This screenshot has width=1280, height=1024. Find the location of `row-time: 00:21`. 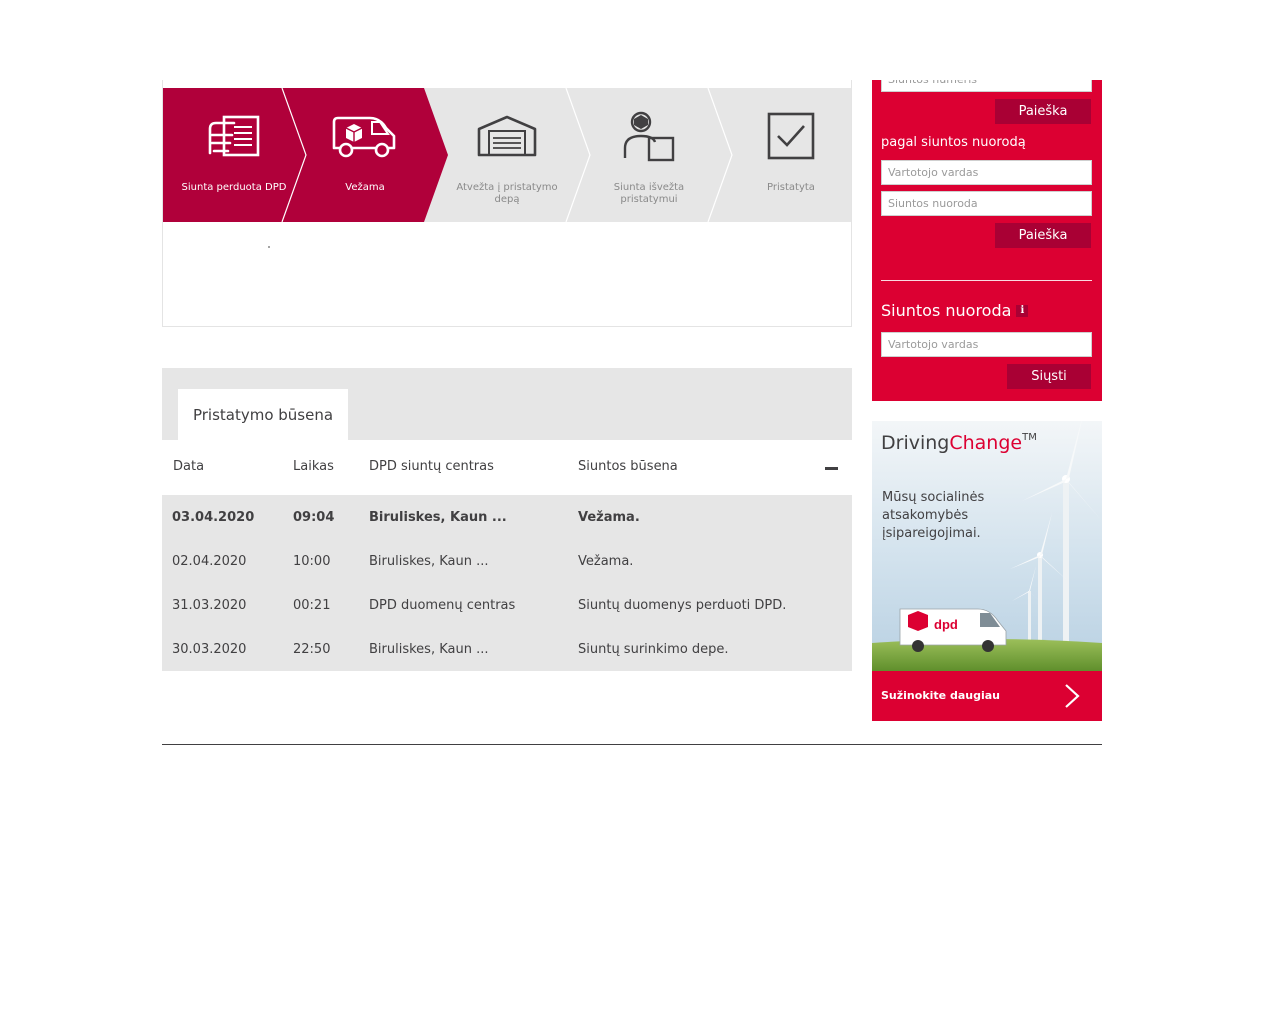

row-time: 00:21 is located at coordinates (319, 605).